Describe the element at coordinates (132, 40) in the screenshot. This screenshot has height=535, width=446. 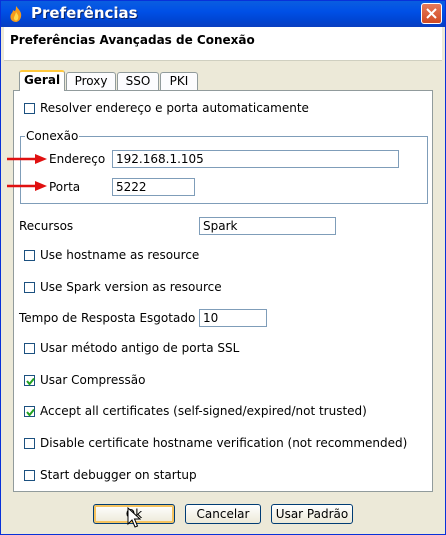
I see `dialog-title: Preferências Avançadas de Conexão` at that location.